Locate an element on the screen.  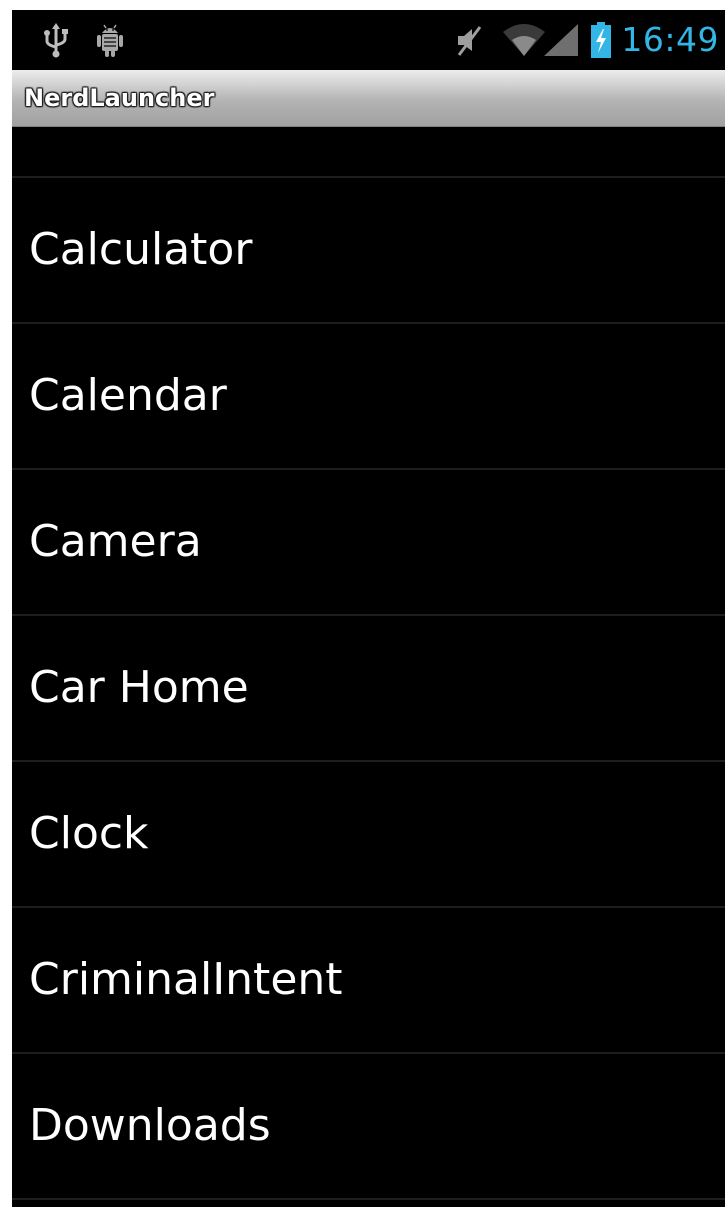
list-item-label: Downloads is located at coordinates (150, 1125).